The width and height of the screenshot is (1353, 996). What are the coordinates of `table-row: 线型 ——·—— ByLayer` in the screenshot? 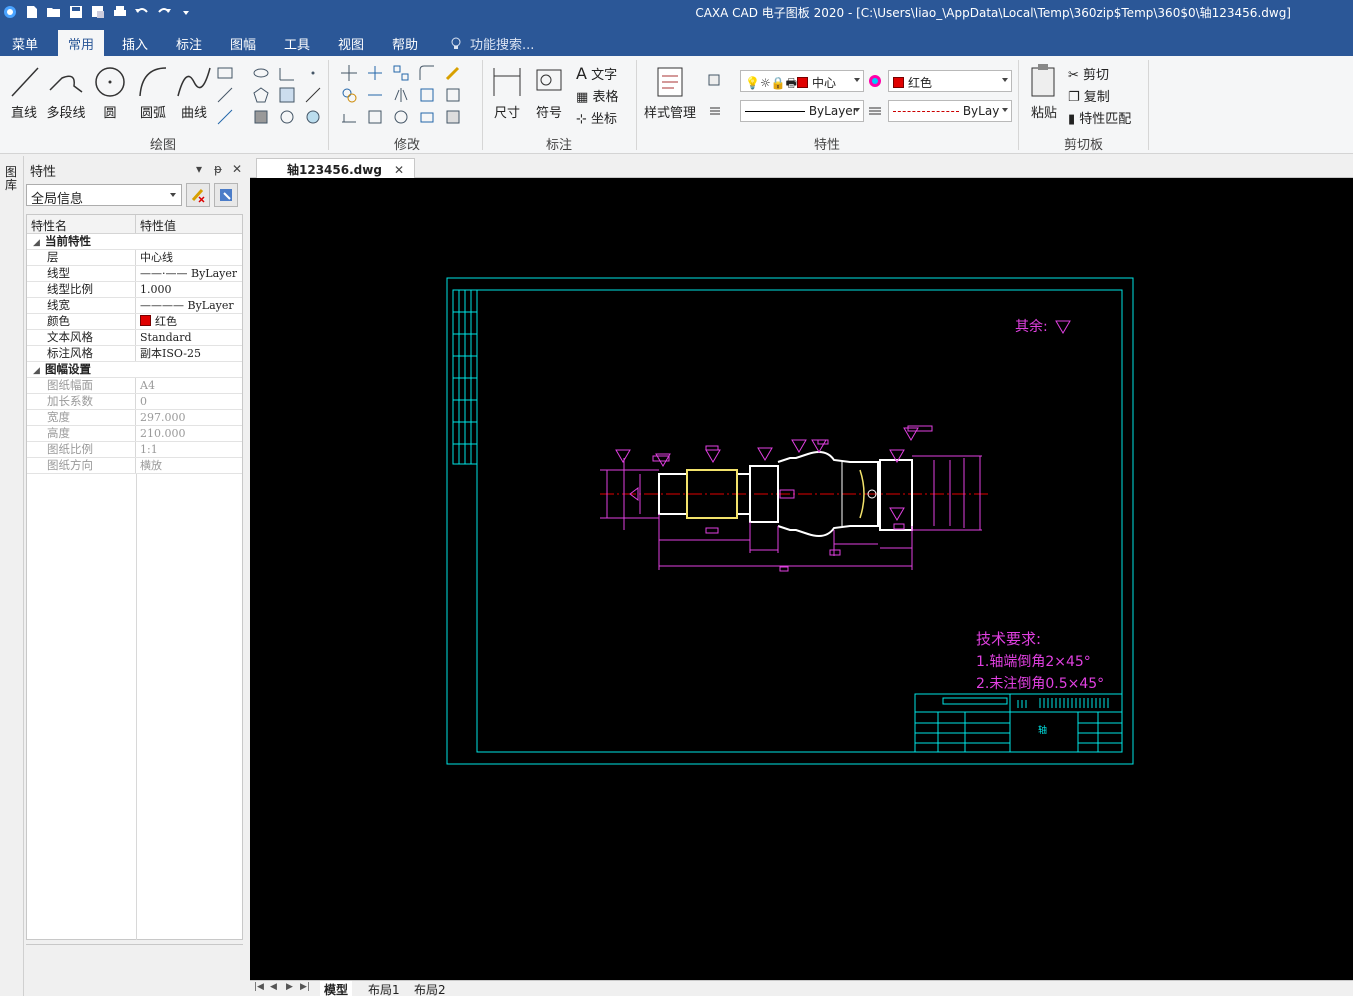 It's located at (134, 274).